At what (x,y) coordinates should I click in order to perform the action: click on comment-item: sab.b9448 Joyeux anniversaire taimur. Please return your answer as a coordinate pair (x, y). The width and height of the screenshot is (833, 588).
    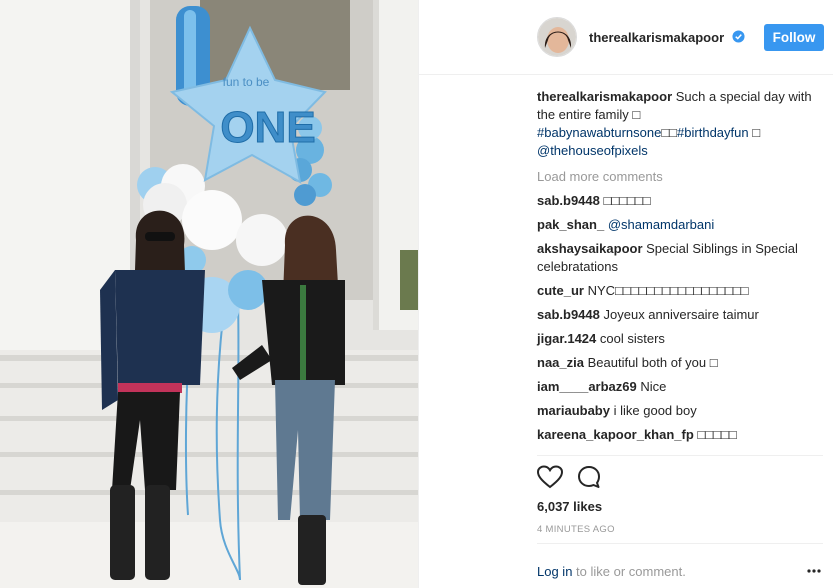
    Looking at the image, I should click on (679, 315).